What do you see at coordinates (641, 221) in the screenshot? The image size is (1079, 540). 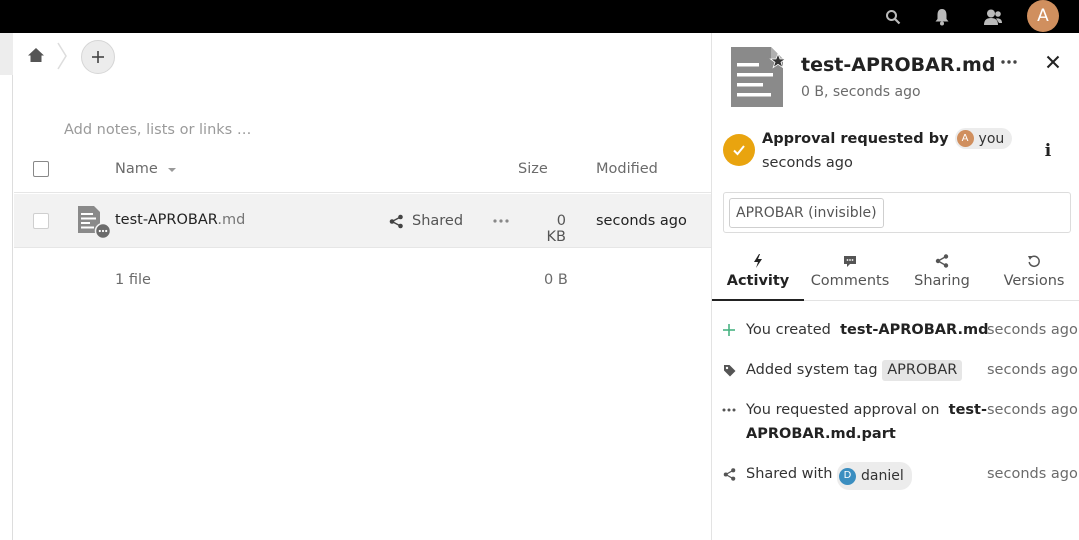 I see `file-modified: seconds ago` at bounding box center [641, 221].